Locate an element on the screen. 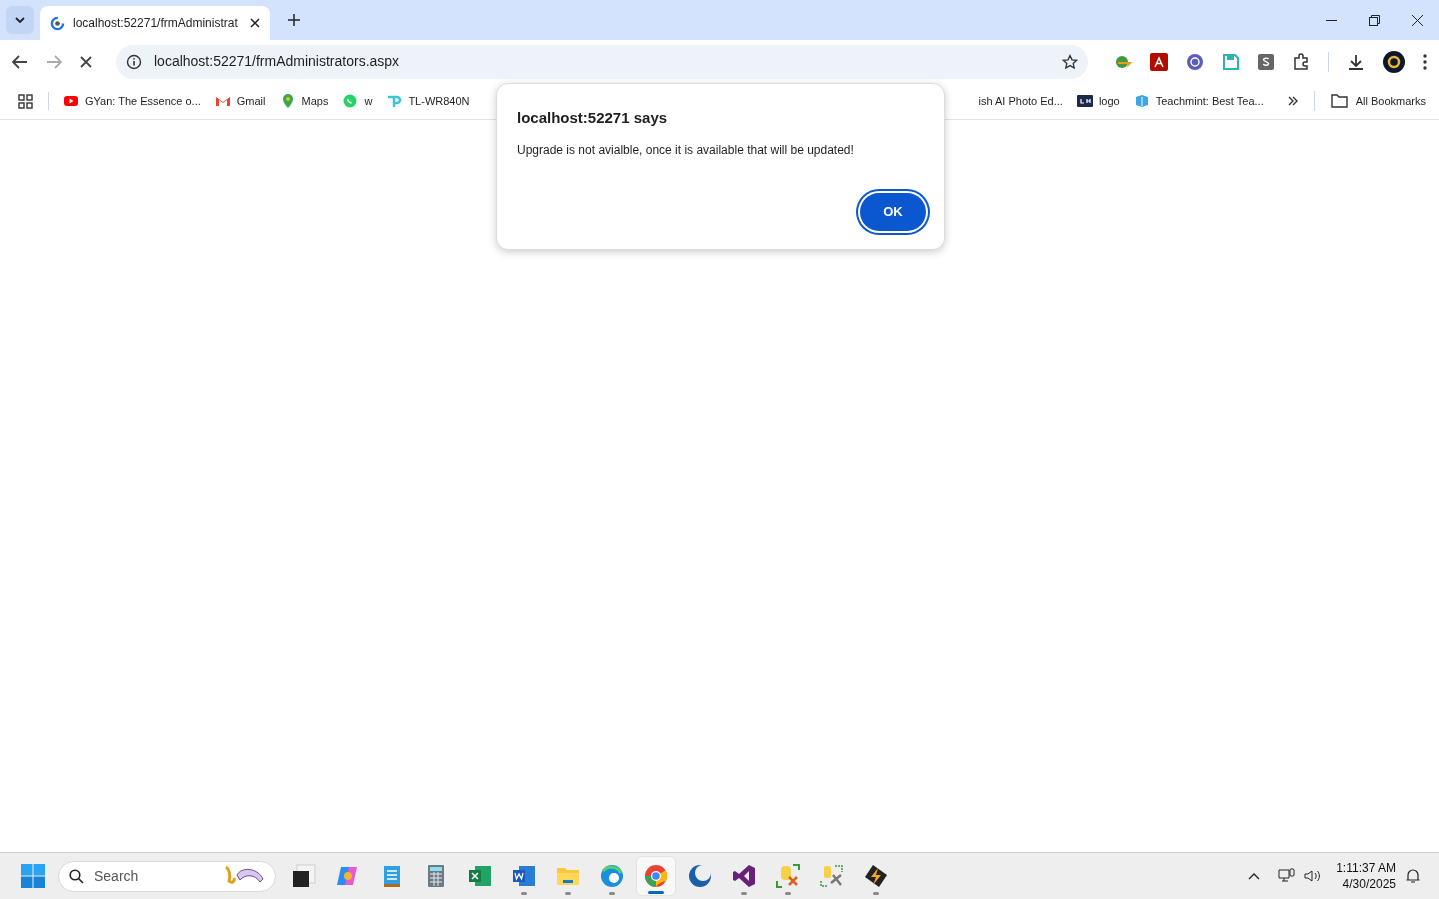 The width and height of the screenshot is (1439, 899). bookmark-link: Gmail is located at coordinates (240, 101).